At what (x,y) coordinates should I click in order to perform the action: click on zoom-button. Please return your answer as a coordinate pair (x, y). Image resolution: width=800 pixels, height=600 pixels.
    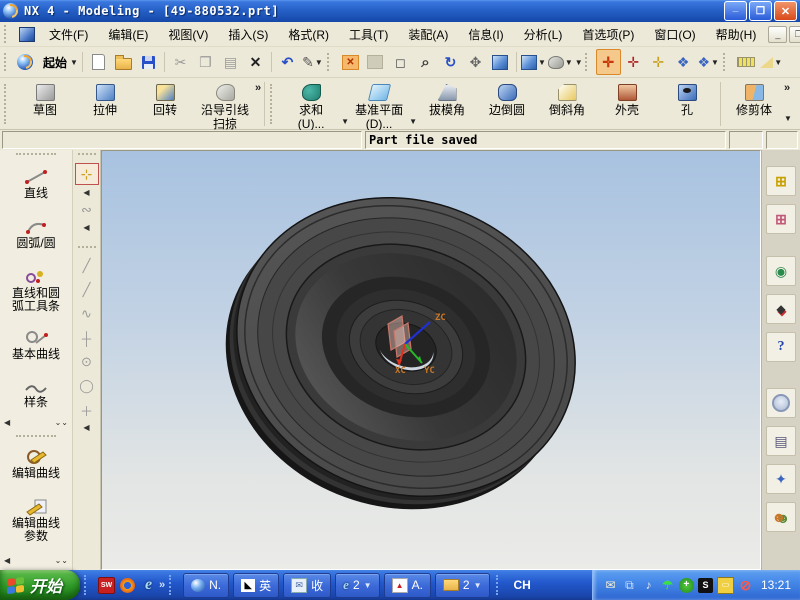
    Looking at the image, I should click on (425, 62).